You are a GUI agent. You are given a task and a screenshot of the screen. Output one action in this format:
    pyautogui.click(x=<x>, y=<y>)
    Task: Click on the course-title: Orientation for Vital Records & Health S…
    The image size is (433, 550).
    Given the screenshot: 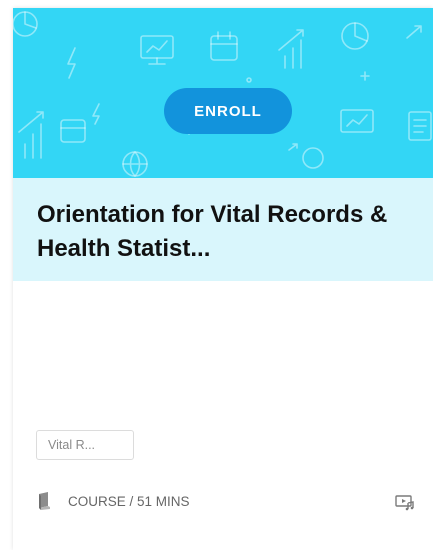 What is the action you would take?
    pyautogui.click(x=227, y=232)
    